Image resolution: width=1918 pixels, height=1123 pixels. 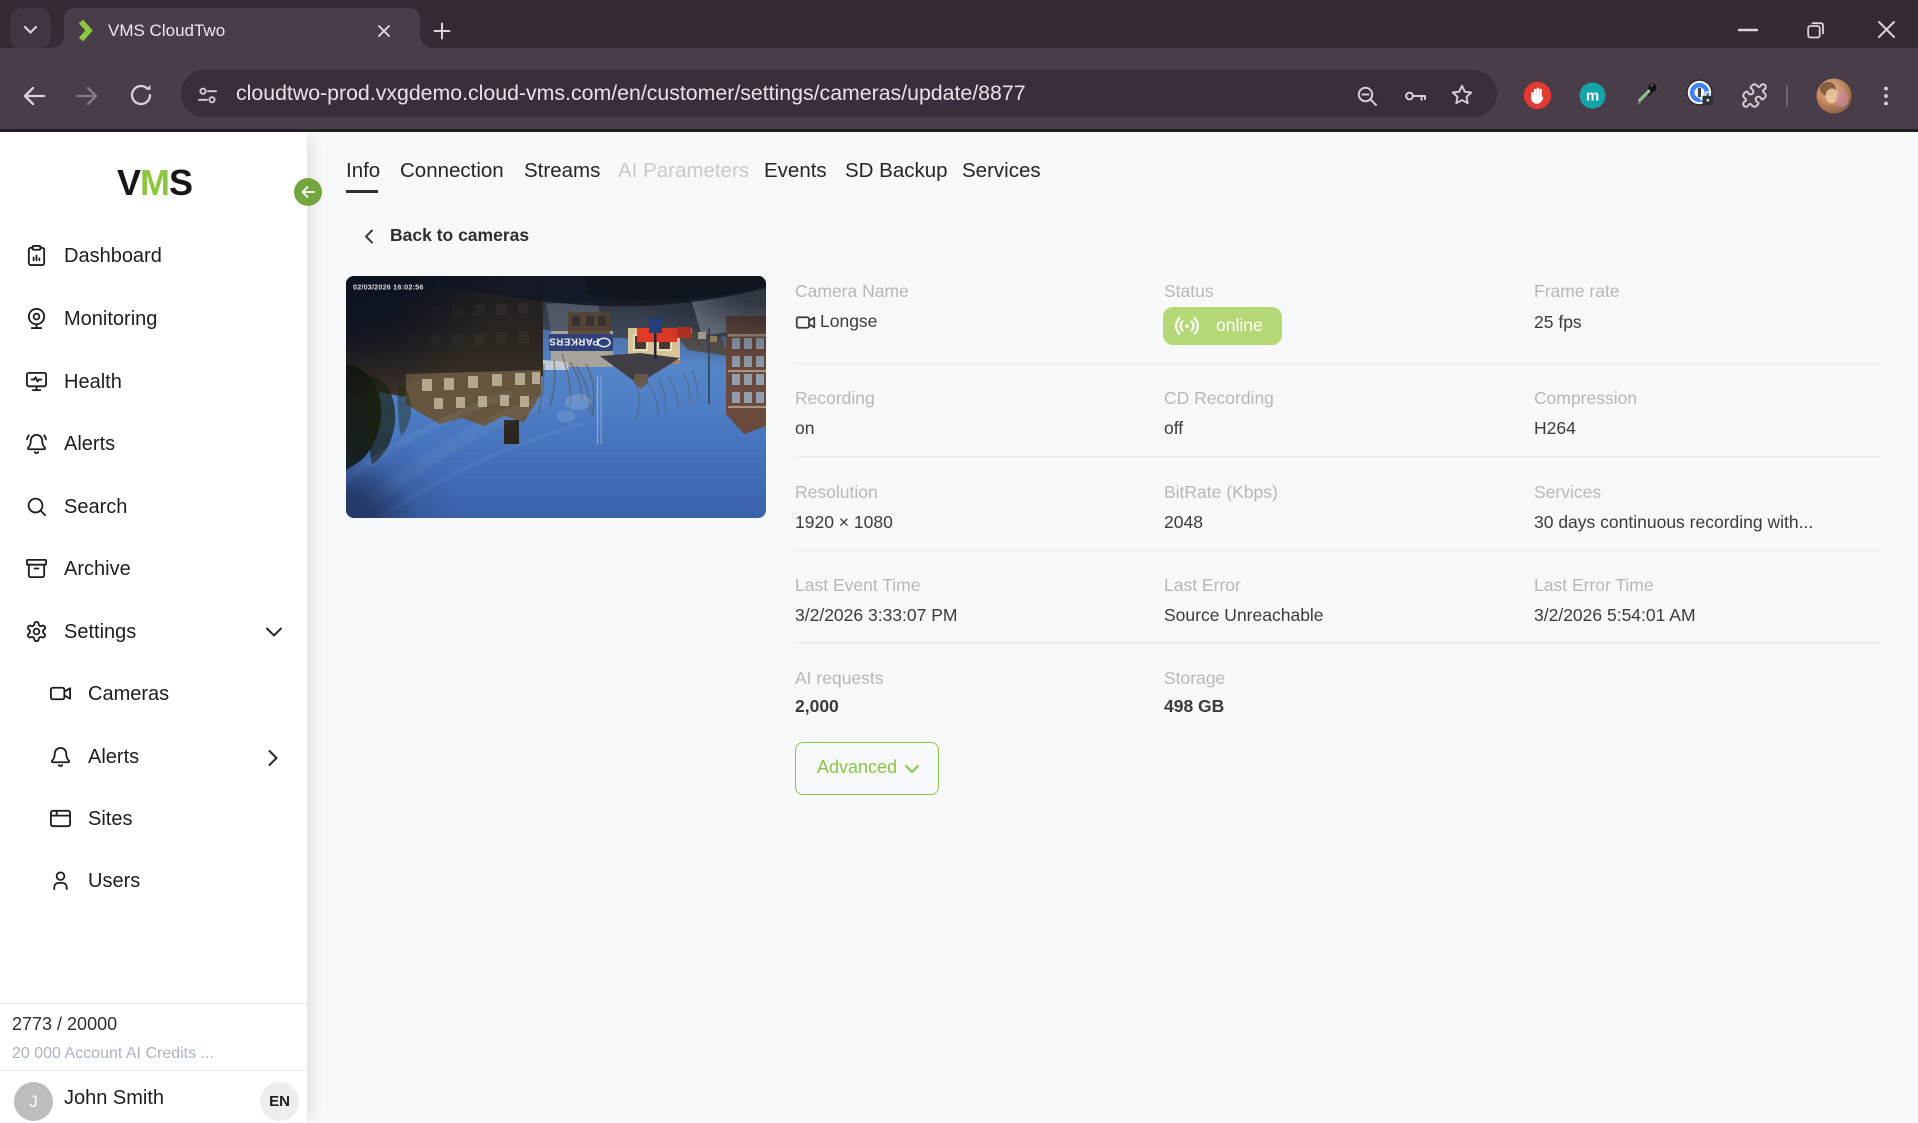 I want to click on svg-text: 02/03/2026 16:02:56, so click(x=388, y=287).